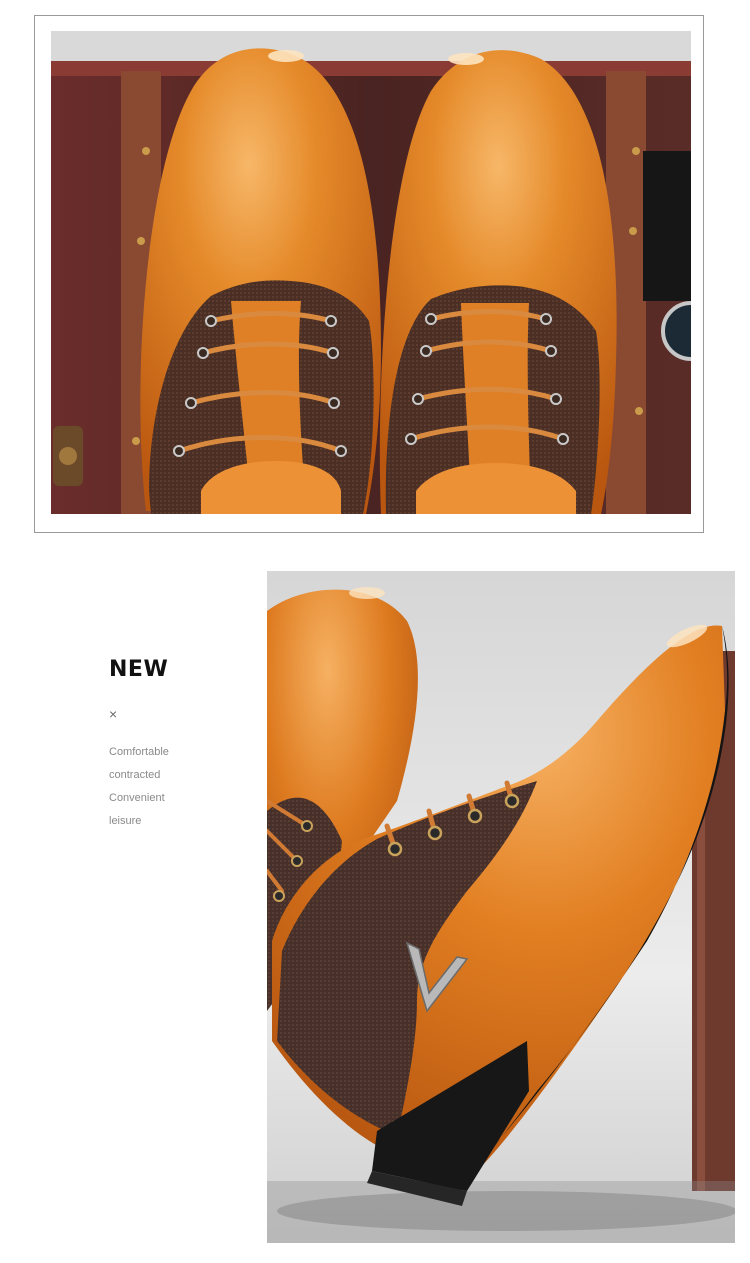 The height and width of the screenshot is (1263, 750). What do you see at coordinates (135, 775) in the screenshot?
I see `feature-item: contracted` at bounding box center [135, 775].